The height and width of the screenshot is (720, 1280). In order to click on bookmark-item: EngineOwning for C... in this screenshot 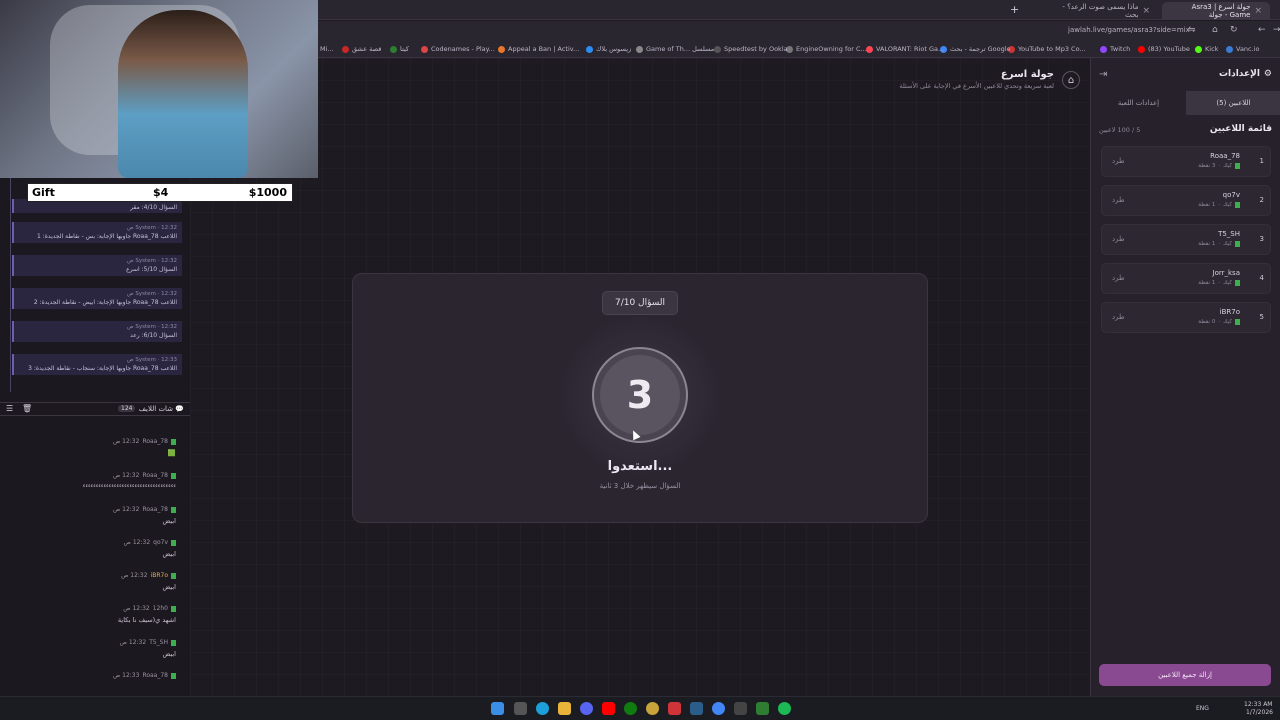, I will do `click(826, 49)`.